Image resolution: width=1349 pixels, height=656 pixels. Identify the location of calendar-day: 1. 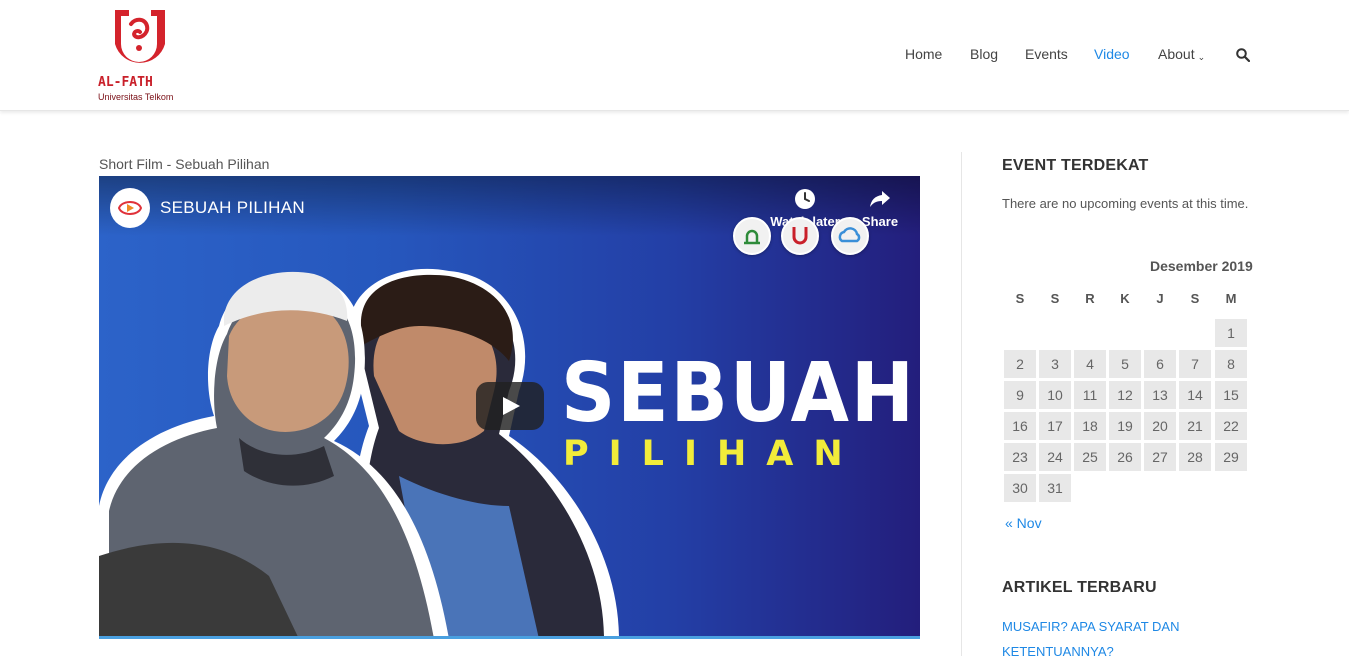
(1231, 333).